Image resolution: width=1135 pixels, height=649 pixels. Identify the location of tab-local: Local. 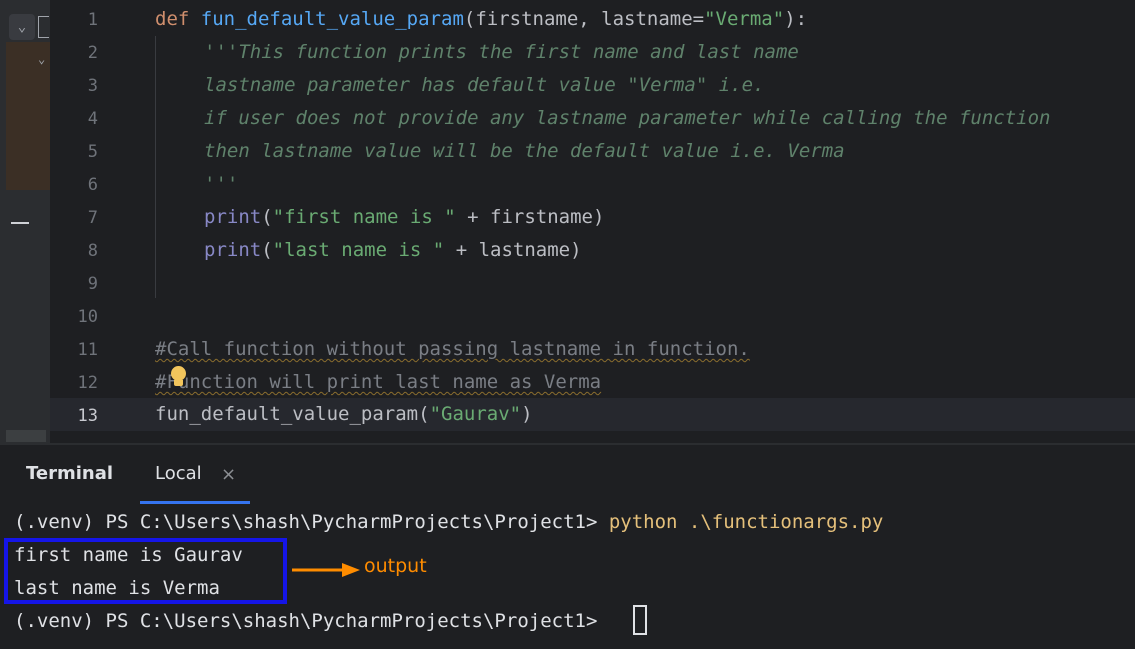
(178, 473).